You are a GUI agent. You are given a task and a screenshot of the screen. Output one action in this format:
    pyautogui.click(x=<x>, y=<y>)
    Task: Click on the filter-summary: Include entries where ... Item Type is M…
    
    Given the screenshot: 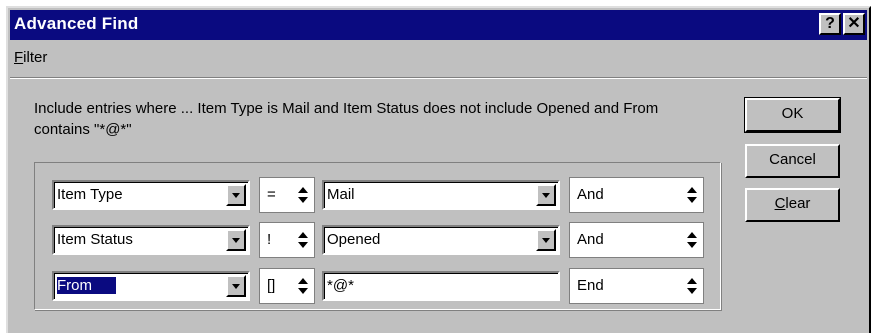 What is the action you would take?
    pyautogui.click(x=346, y=119)
    